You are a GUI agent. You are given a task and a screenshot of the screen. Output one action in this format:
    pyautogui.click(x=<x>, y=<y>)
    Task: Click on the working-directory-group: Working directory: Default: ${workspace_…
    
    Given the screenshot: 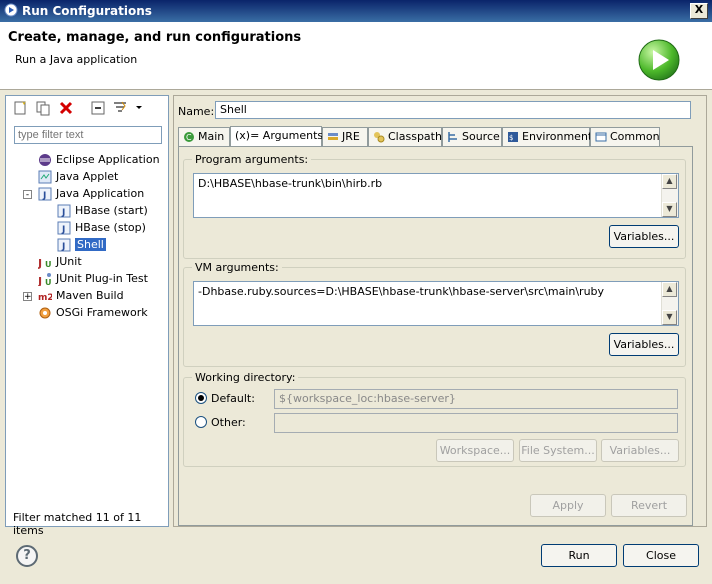 What is the action you would take?
    pyautogui.click(x=434, y=419)
    